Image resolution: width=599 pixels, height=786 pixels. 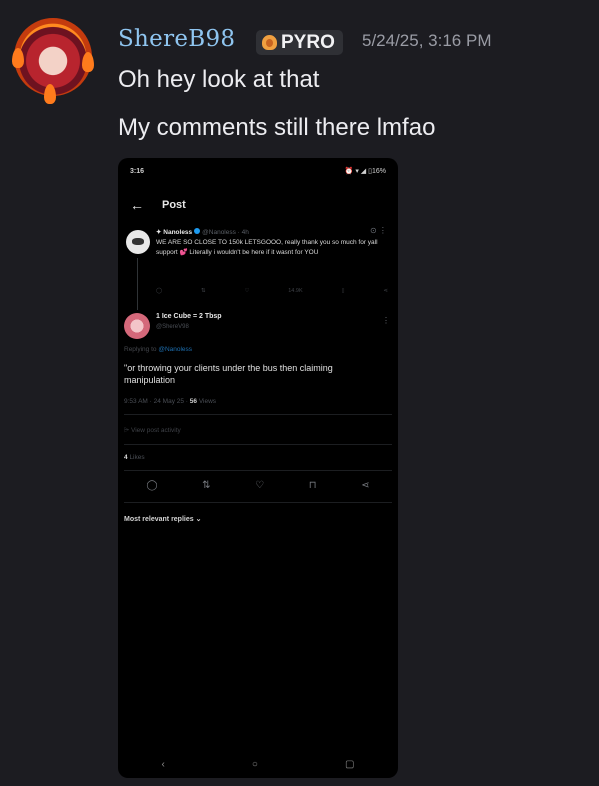 I want to click on quoted-post-actions: ◯ ⇅ ♡ 14.9K ▯ ⋖, so click(x=272, y=291).